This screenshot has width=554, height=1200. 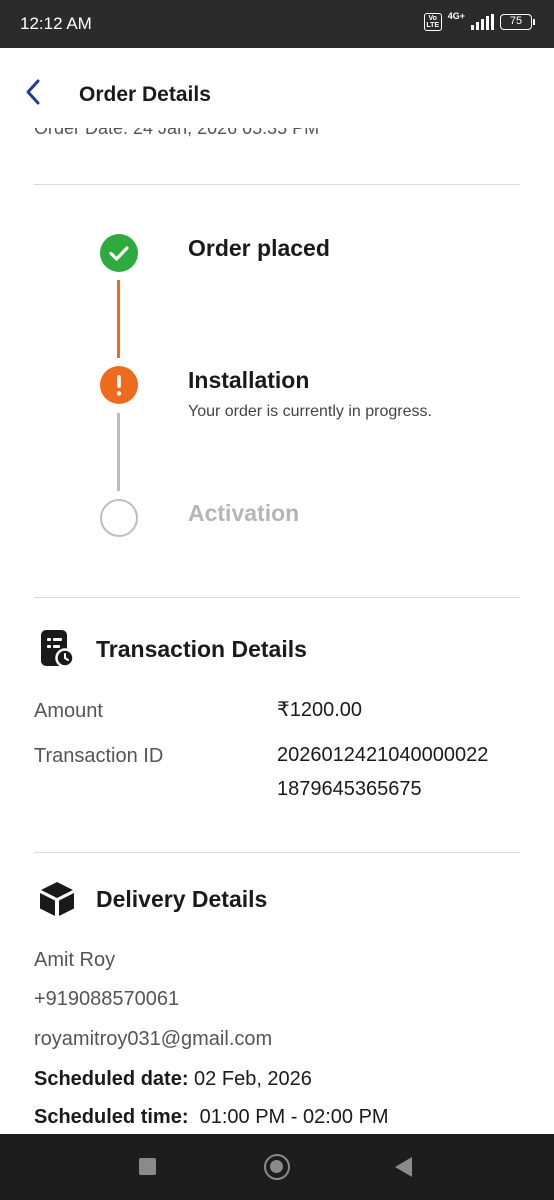 I want to click on home-button, so click(x=277, y=1167).